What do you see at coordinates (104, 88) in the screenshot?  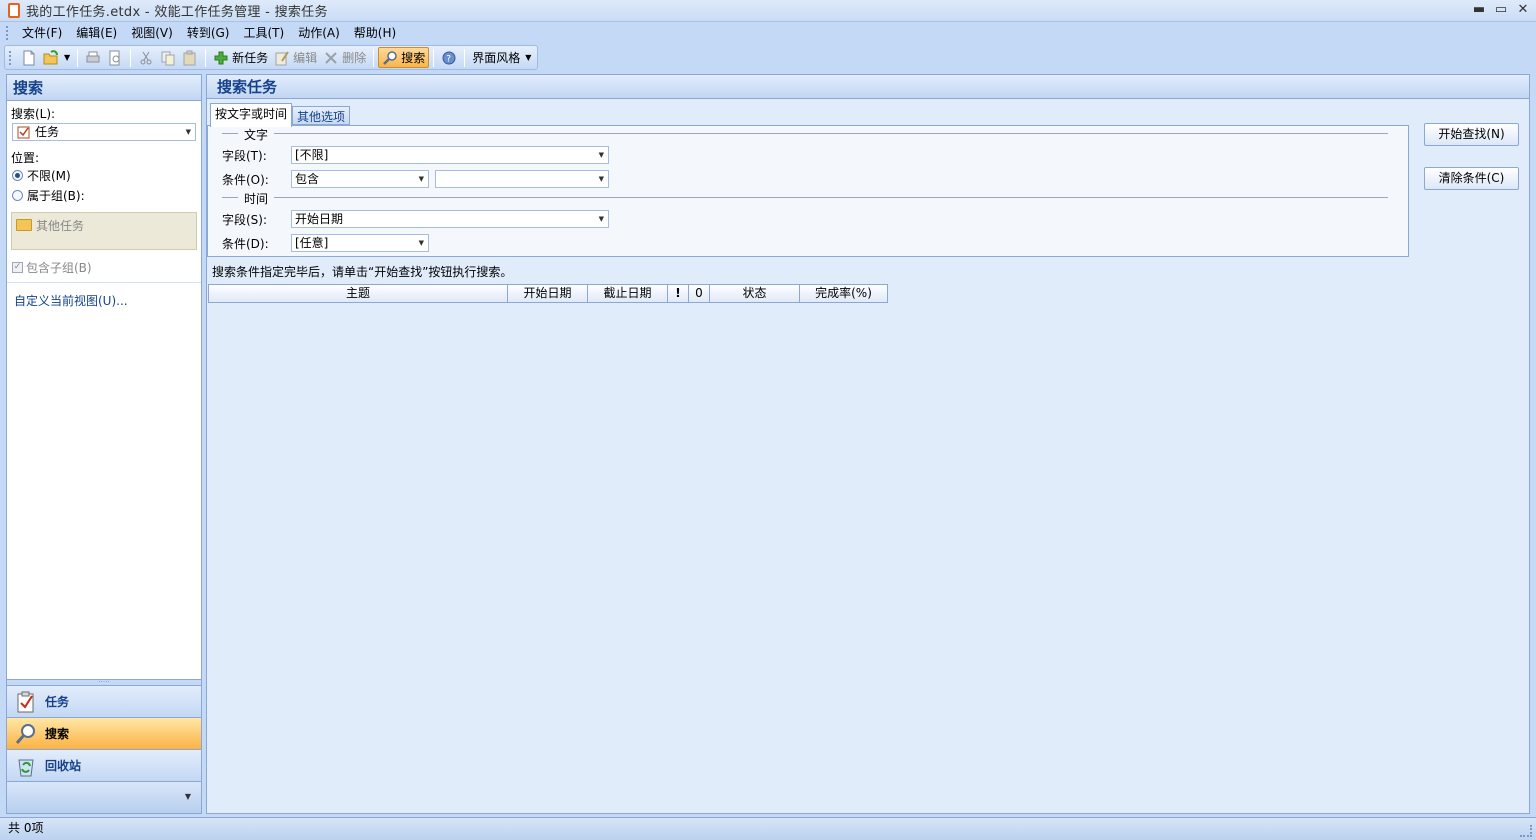 I see `left-pane-title: 搜索` at bounding box center [104, 88].